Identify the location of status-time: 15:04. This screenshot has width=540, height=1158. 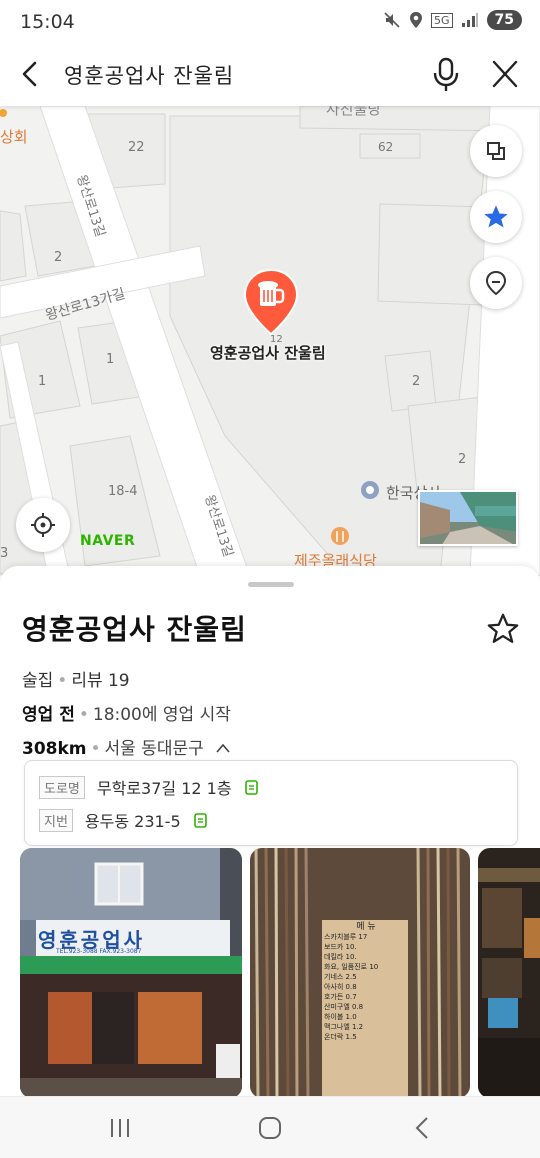
(47, 22).